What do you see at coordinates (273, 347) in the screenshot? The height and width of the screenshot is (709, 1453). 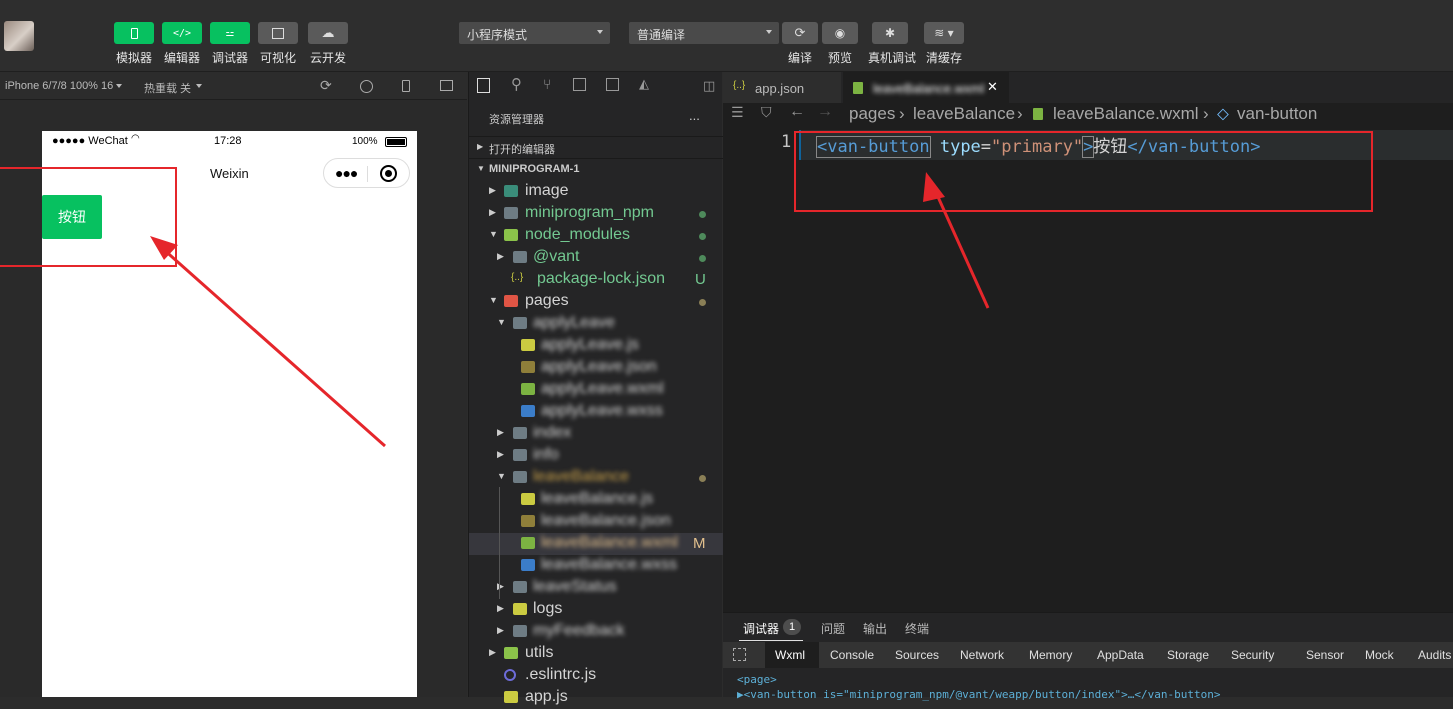 I see `annotation-arrow-simulator` at bounding box center [273, 347].